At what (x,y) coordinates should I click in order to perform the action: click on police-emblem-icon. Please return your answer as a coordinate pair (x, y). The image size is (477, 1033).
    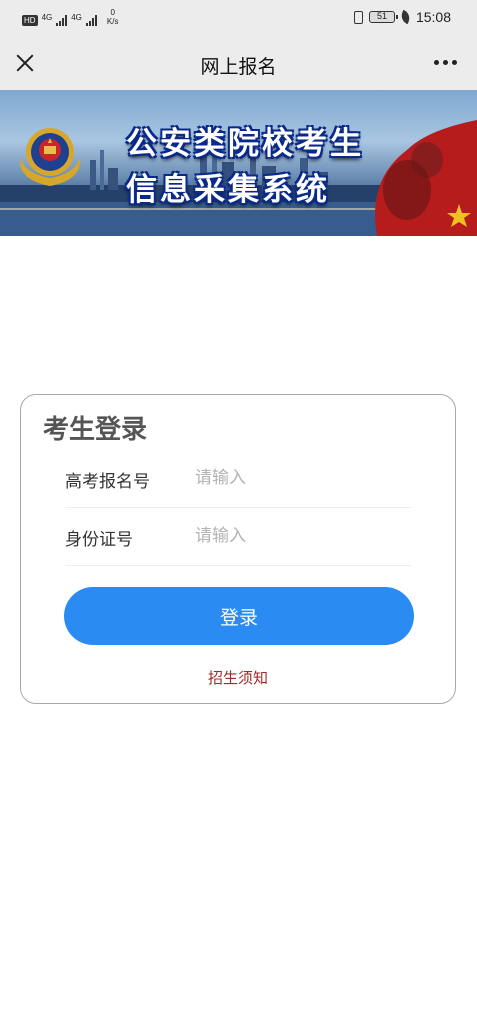
    Looking at the image, I should click on (50, 157).